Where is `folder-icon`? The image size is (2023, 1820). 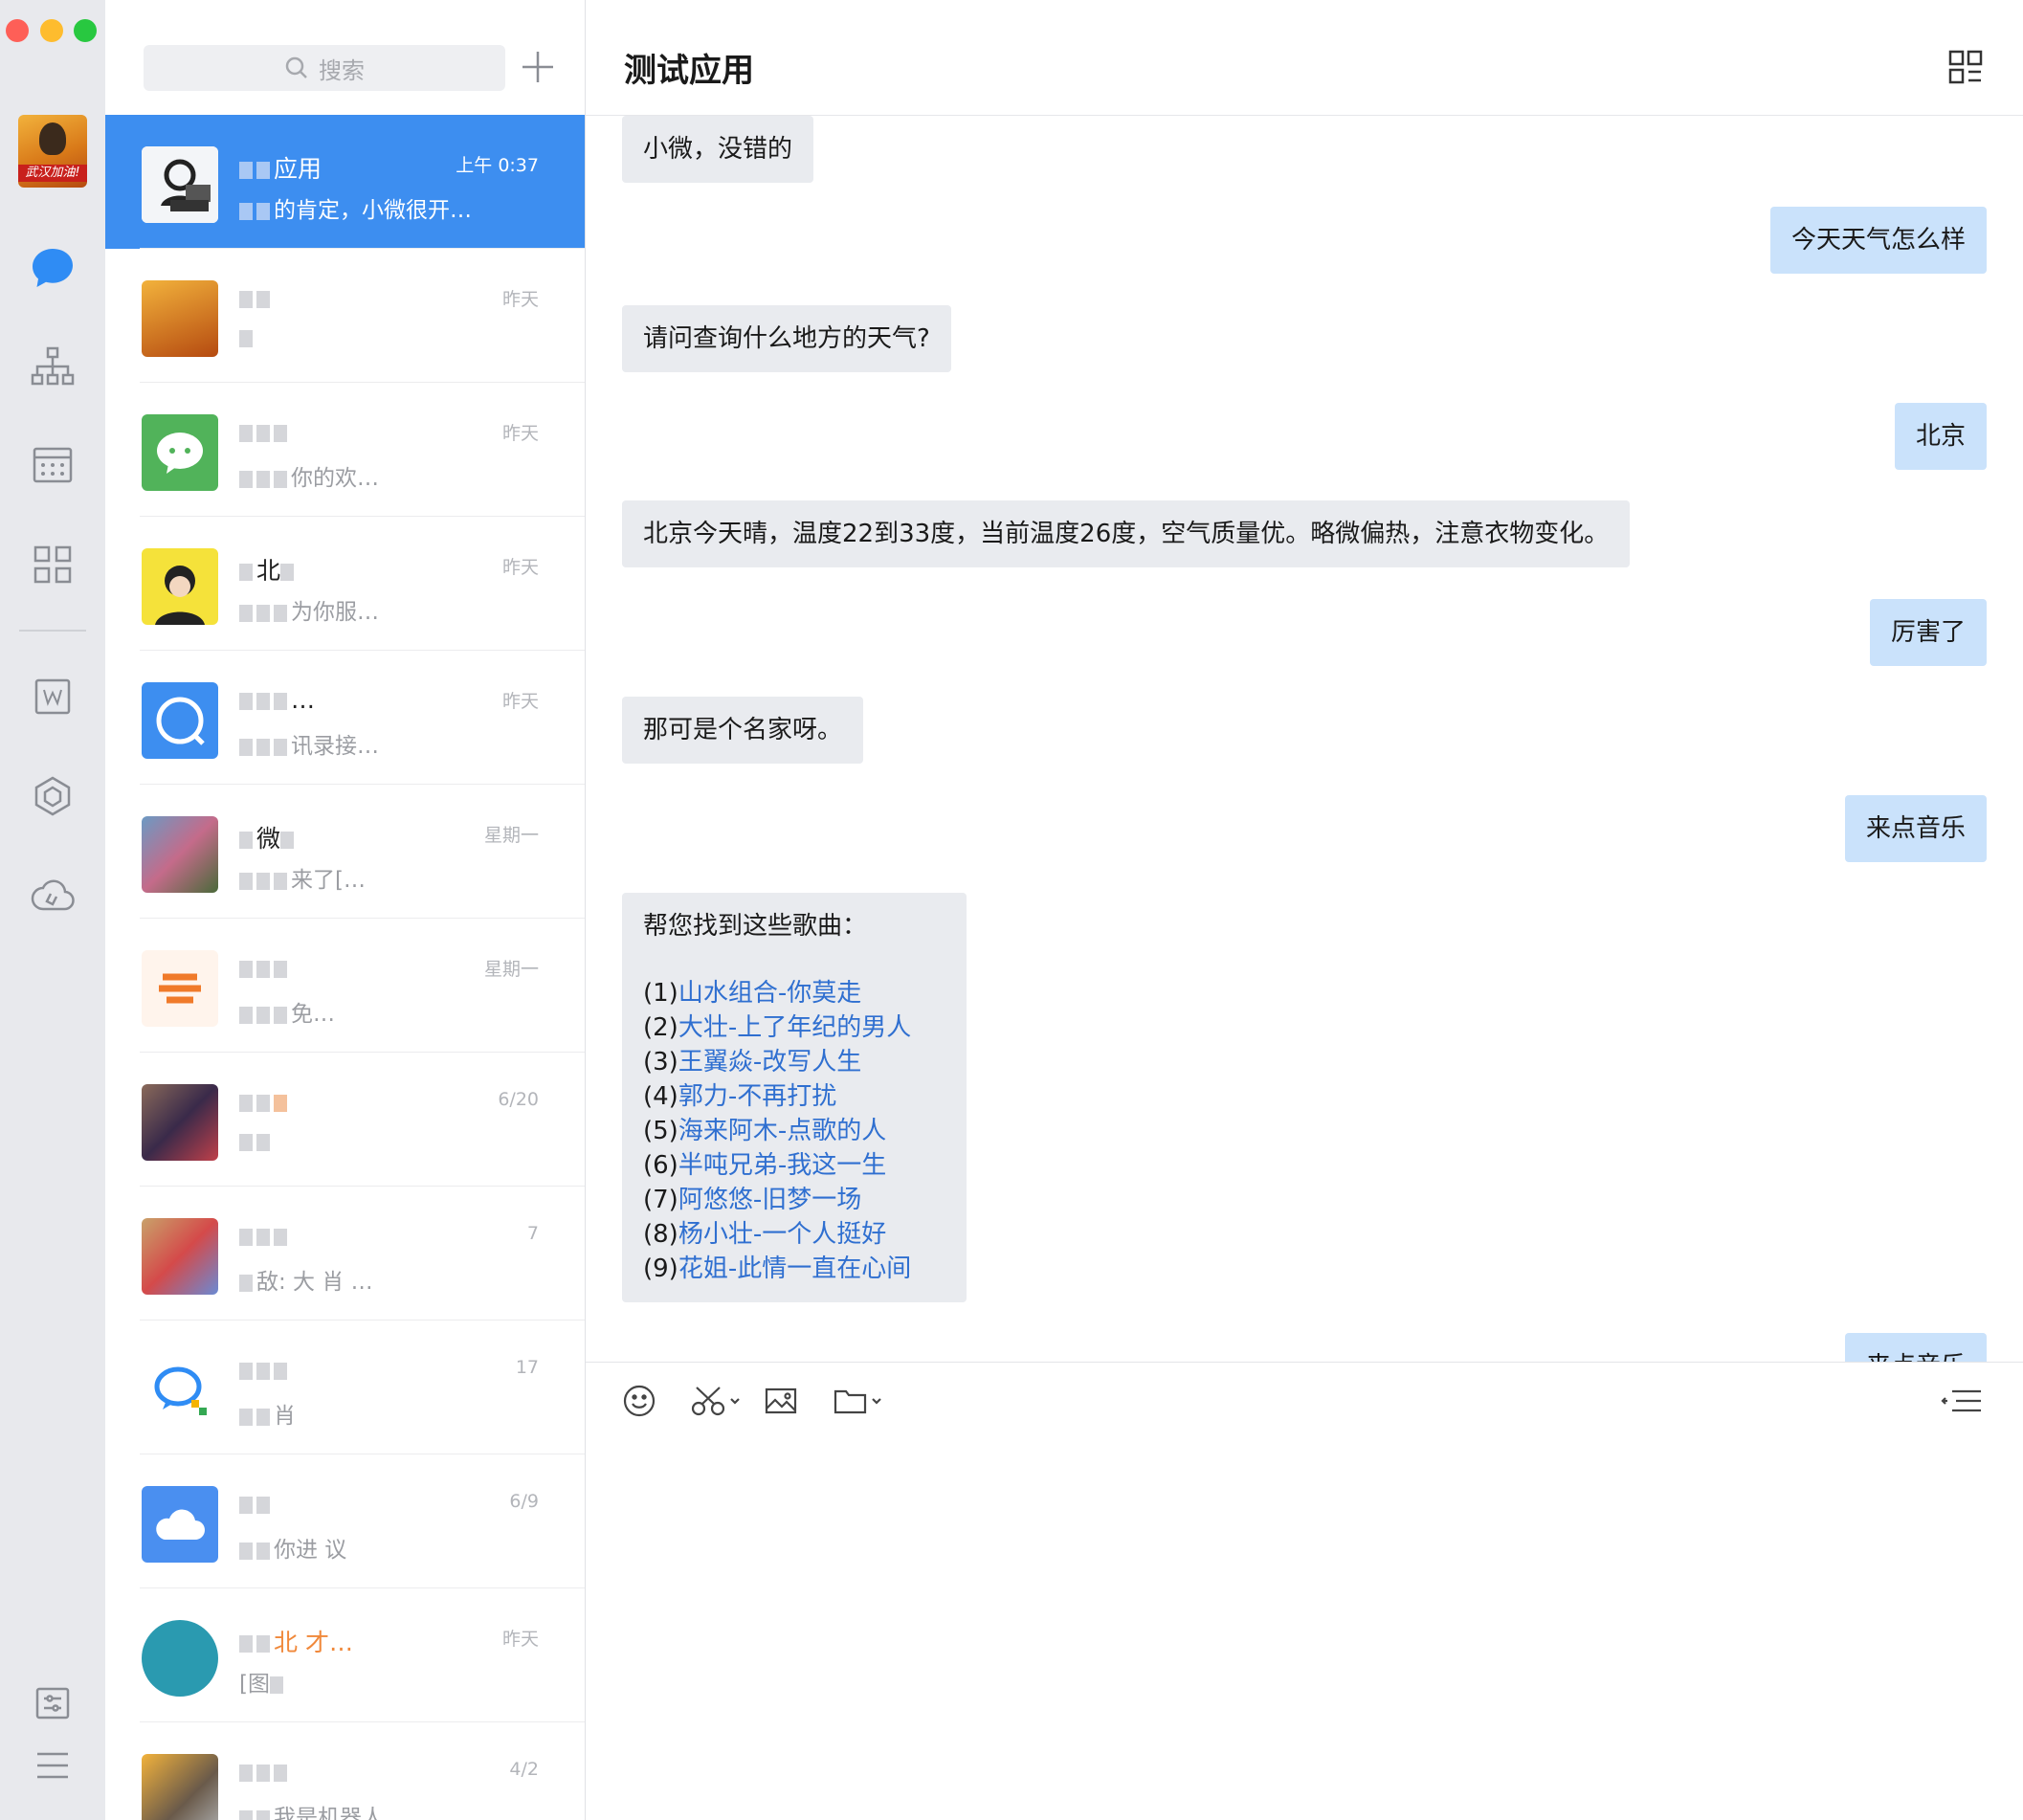
folder-icon is located at coordinates (858, 1401).